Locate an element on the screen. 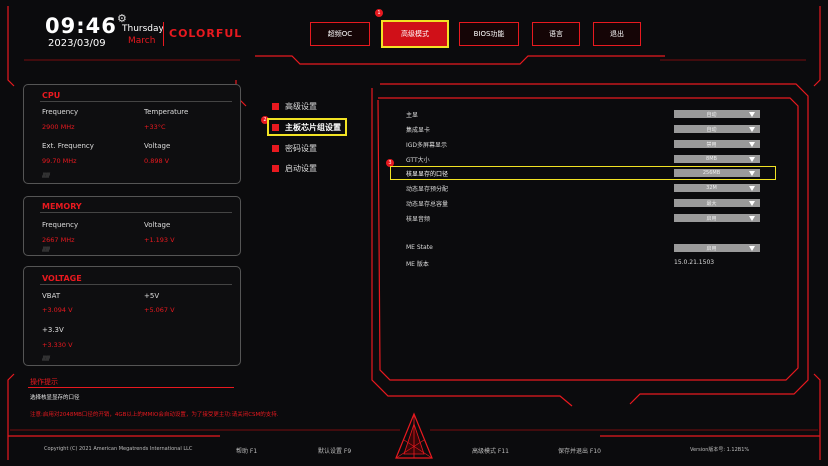  version-text: Version版本号: 1.12B1% is located at coordinates (720, 450).